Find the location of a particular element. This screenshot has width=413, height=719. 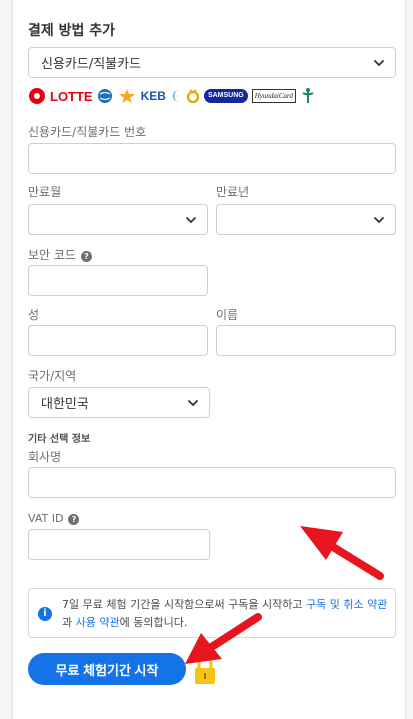

shinhan-logo-icon is located at coordinates (308, 95).